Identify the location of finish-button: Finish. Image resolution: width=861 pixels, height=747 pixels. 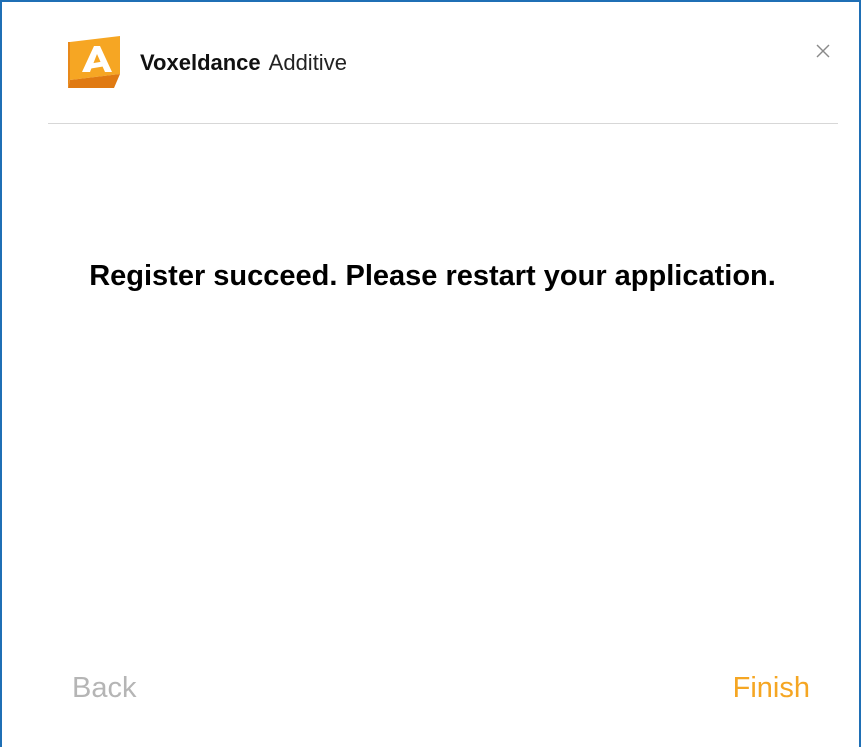
(771, 688).